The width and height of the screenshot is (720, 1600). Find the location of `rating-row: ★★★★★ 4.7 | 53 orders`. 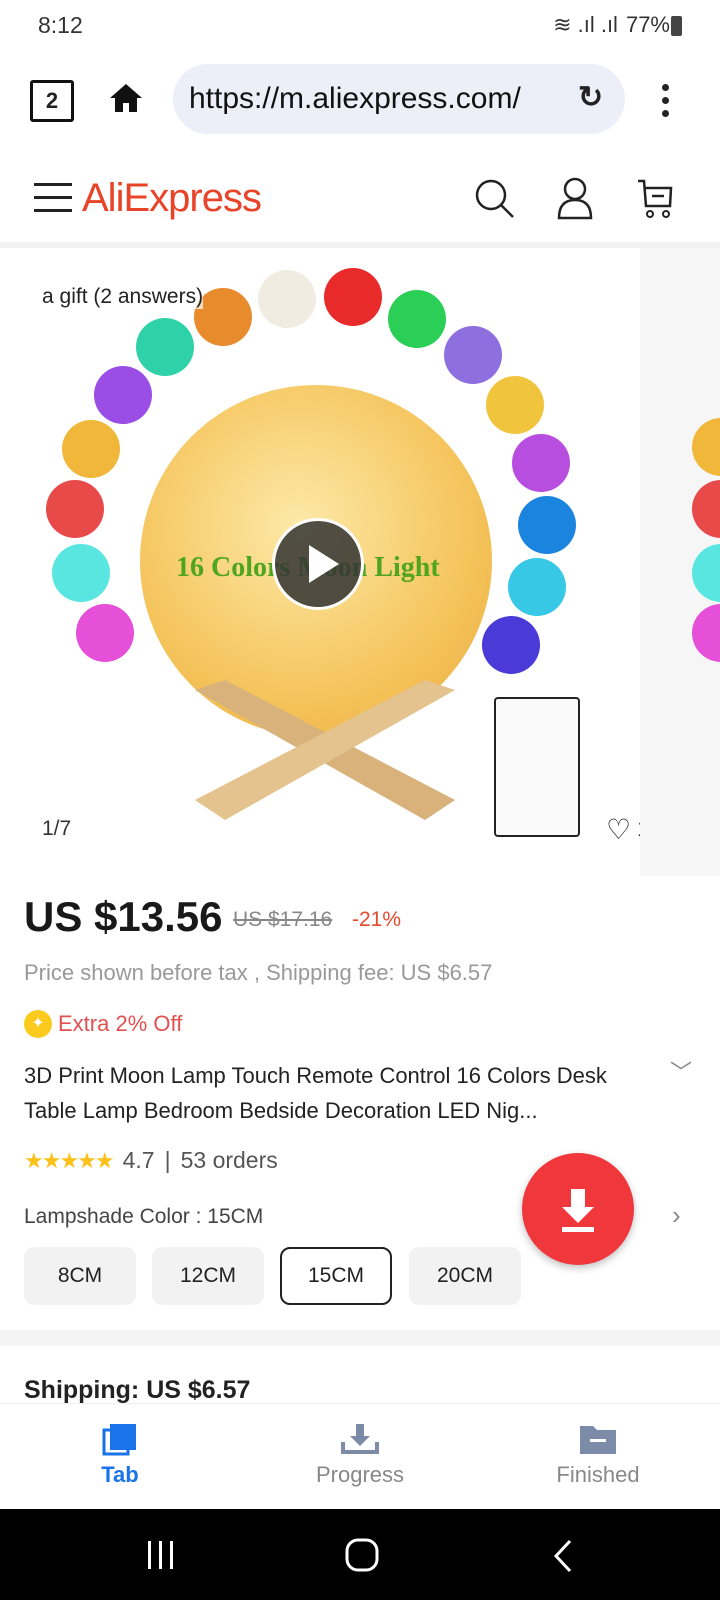

rating-row: ★★★★★ 4.7 | 53 orders is located at coordinates (151, 1160).